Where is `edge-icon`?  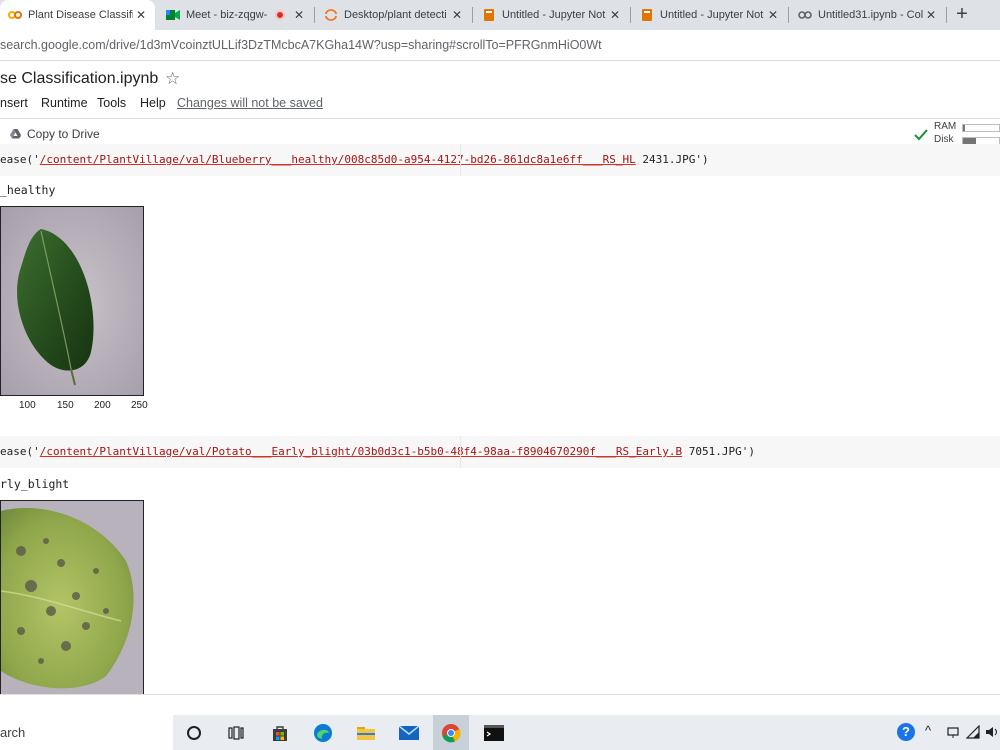 edge-icon is located at coordinates (323, 732).